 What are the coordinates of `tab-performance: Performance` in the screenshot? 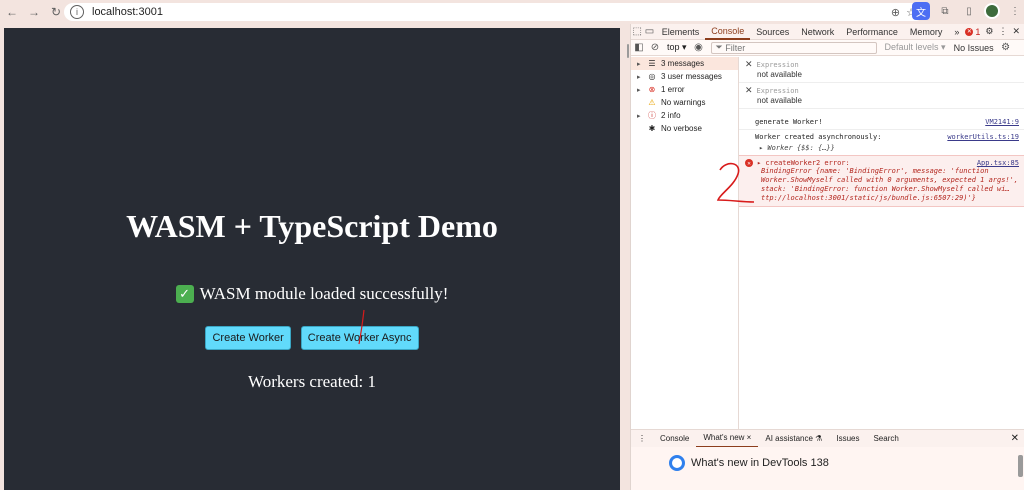 It's located at (872, 32).